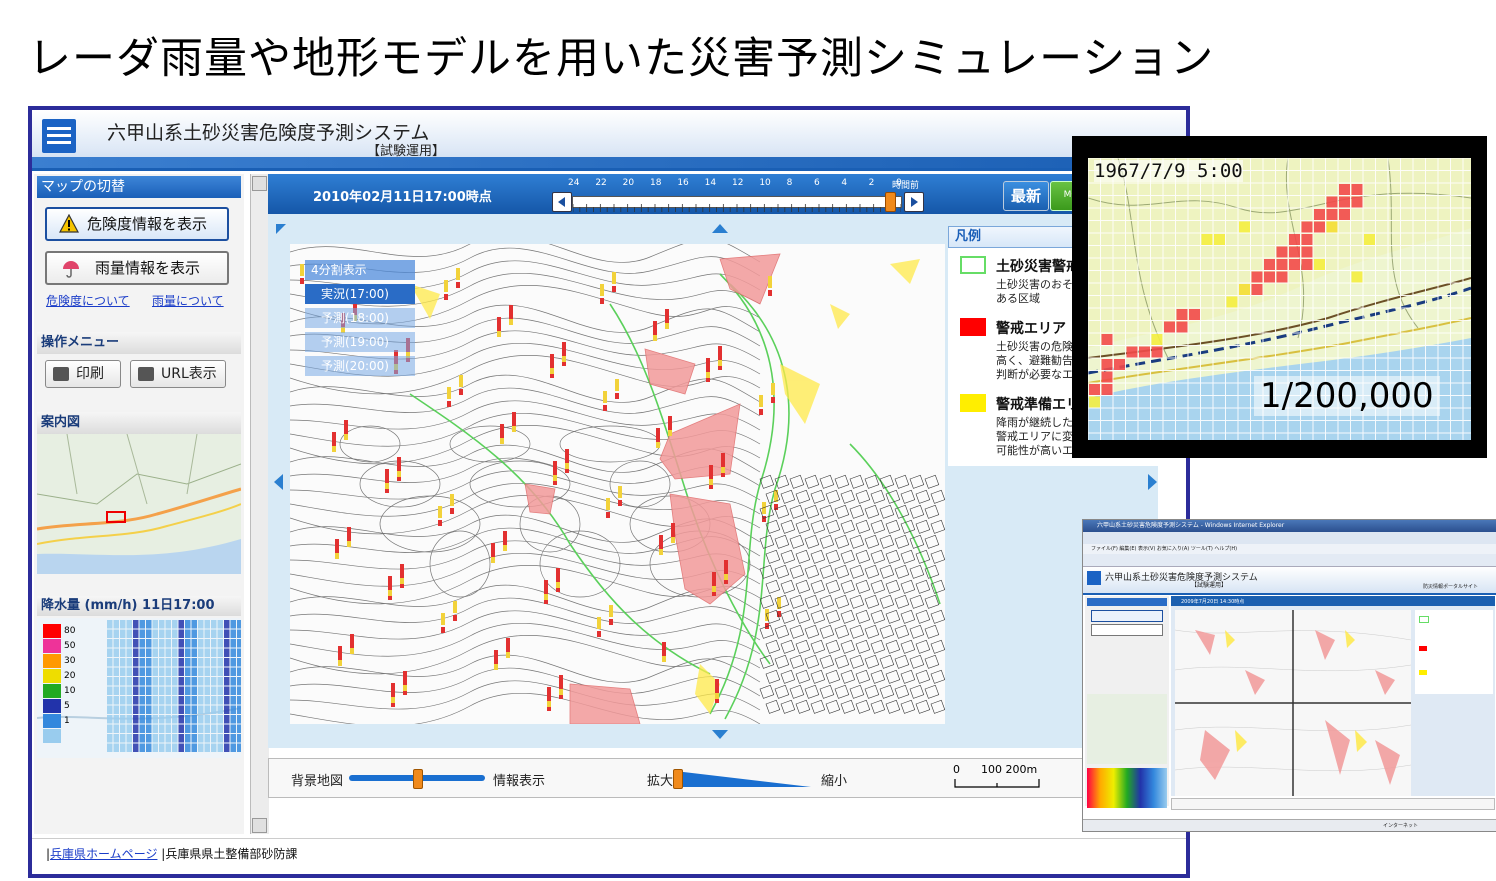  I want to click on quad-view-button: 4分割表示, so click(360, 270).